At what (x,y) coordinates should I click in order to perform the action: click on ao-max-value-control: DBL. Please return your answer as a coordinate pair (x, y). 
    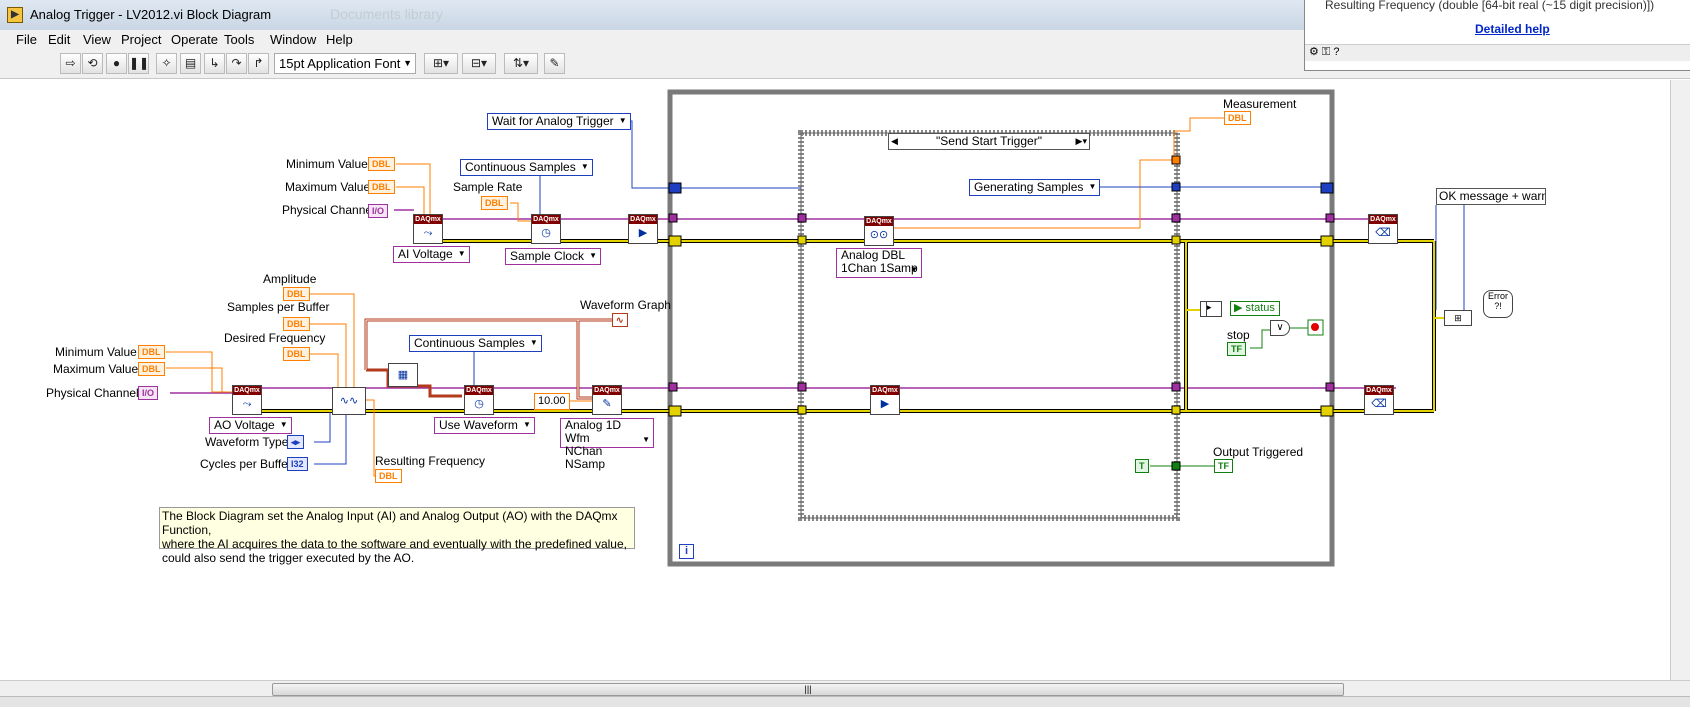
    Looking at the image, I should click on (151, 369).